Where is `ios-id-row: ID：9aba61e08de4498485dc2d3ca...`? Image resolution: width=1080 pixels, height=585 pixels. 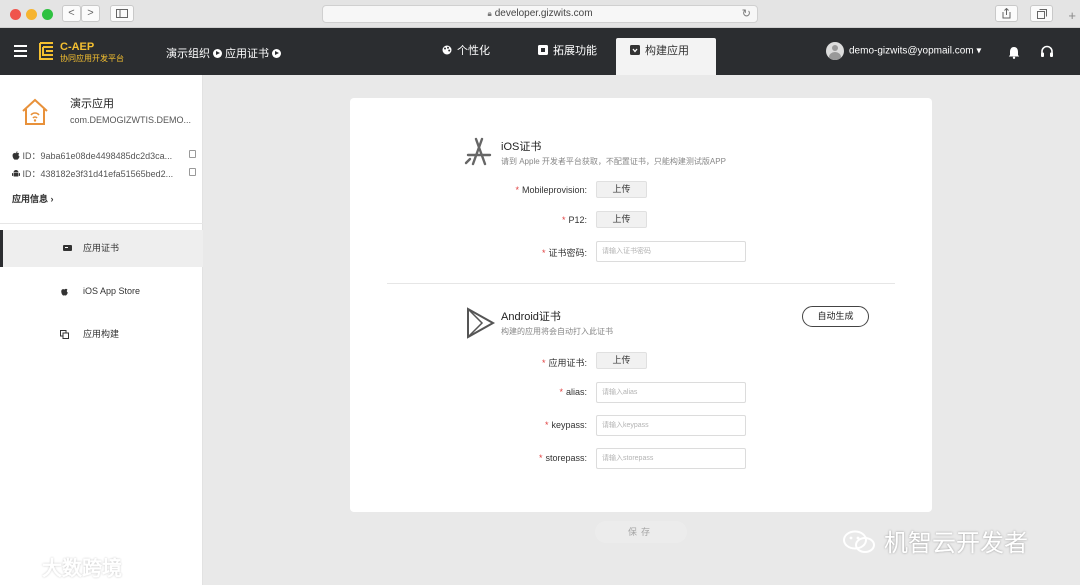 ios-id-row: ID：9aba61e08de4498485dc2d3ca... is located at coordinates (104, 155).